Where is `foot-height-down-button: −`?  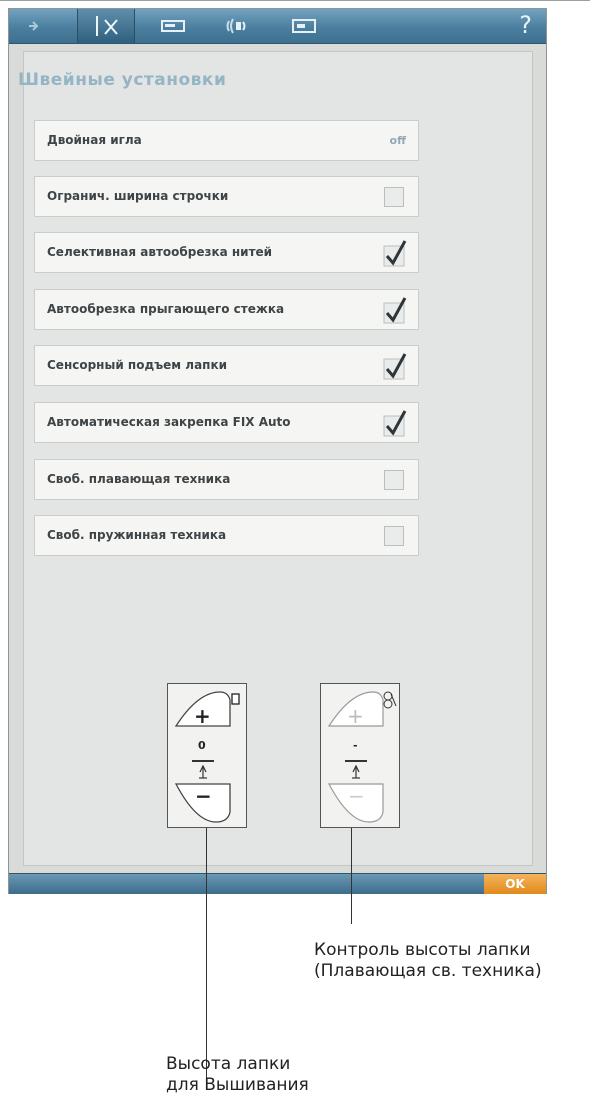
foot-height-down-button: − is located at coordinates (202, 799).